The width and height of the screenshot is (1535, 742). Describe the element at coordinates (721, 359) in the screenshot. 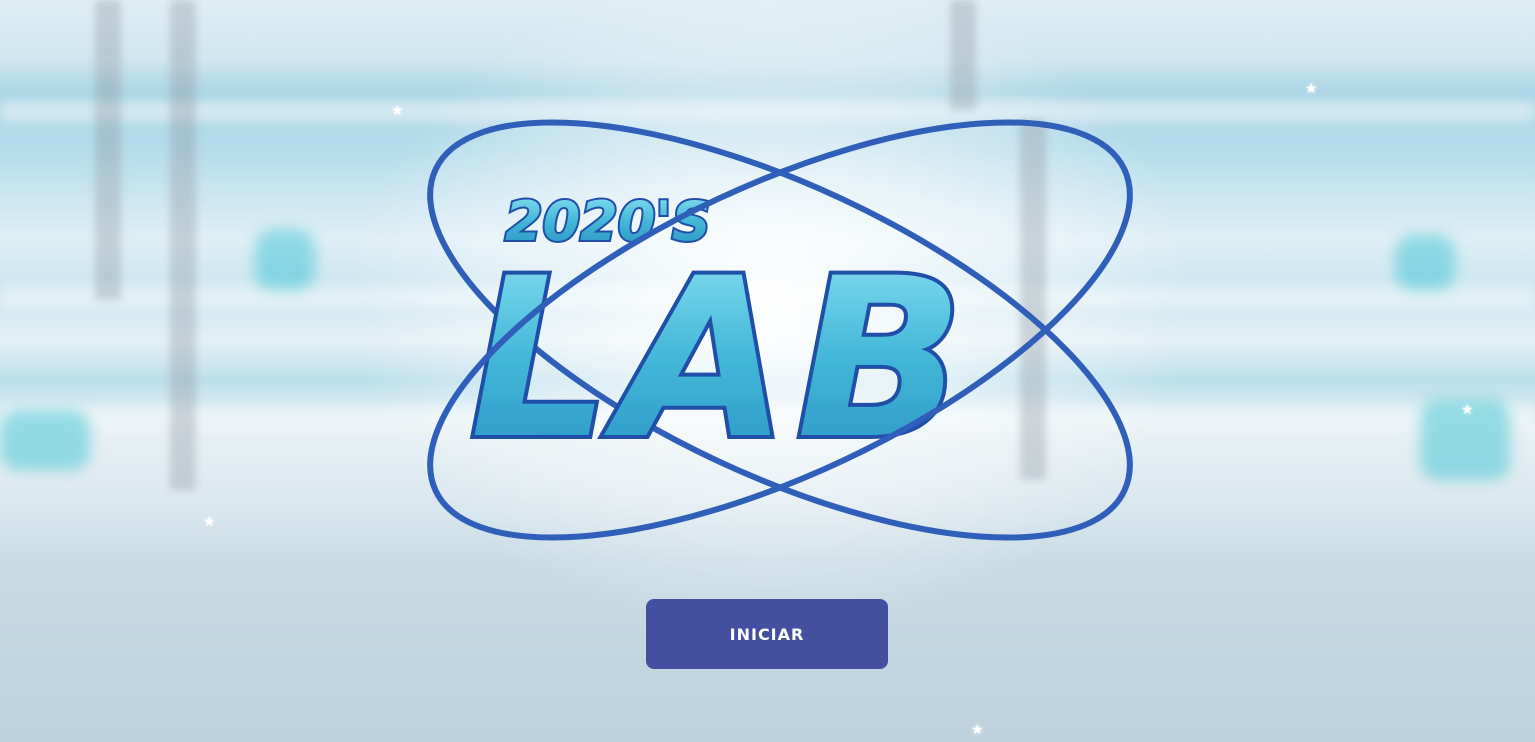

I see `logo-main-text: LAB` at that location.